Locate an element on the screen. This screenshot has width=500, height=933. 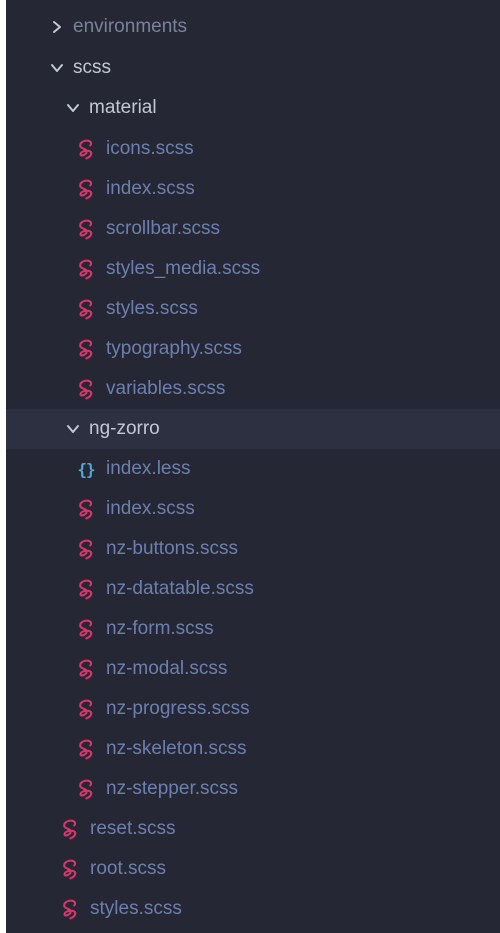
tree-file-nz-buttons-scss: nz-buttons.scss is located at coordinates (253, 549).